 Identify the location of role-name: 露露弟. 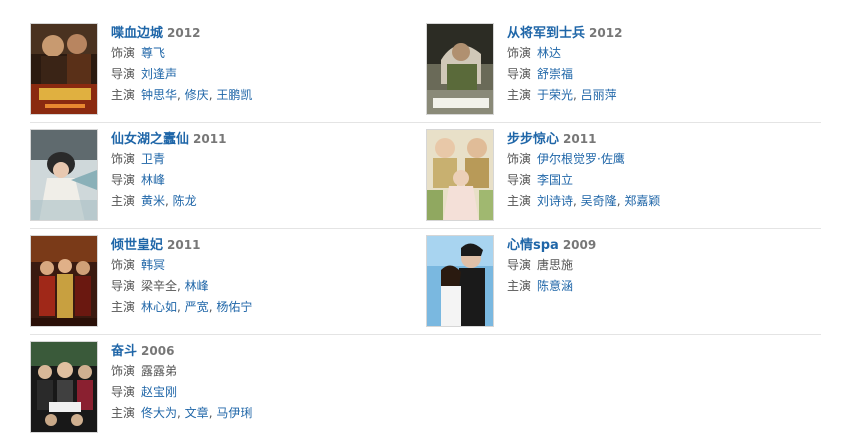
(159, 371).